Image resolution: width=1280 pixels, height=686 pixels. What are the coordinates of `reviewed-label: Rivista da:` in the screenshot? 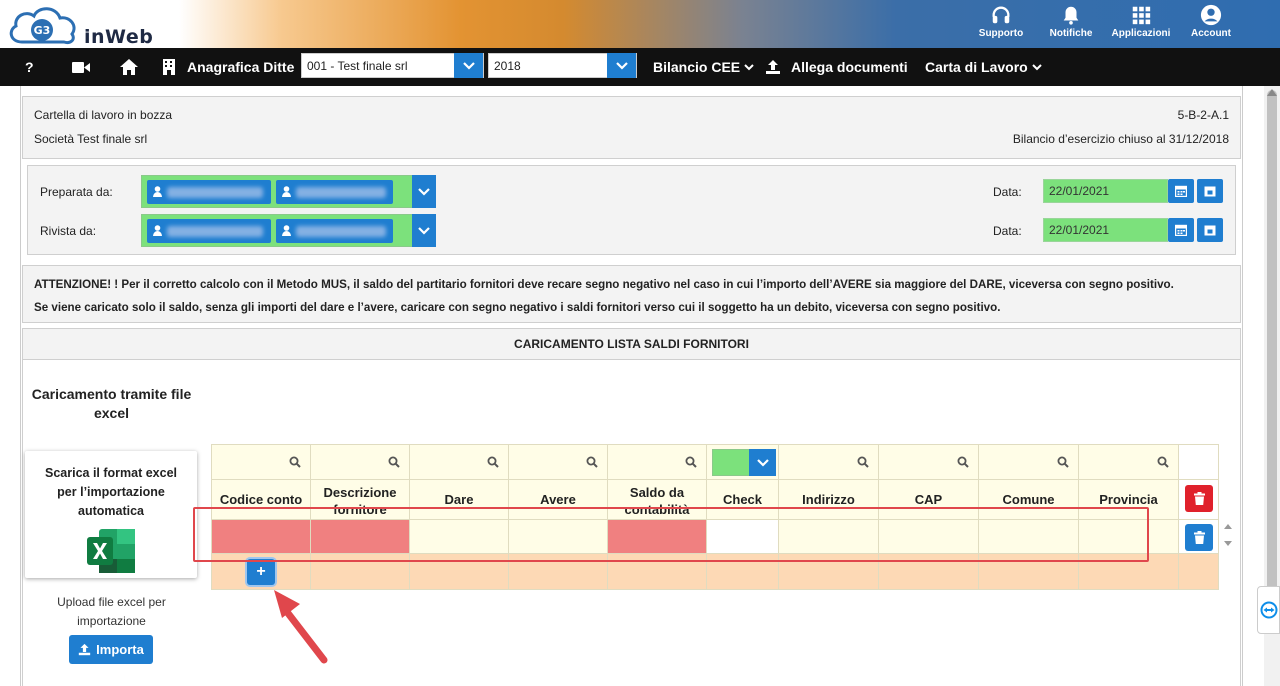 It's located at (68, 231).